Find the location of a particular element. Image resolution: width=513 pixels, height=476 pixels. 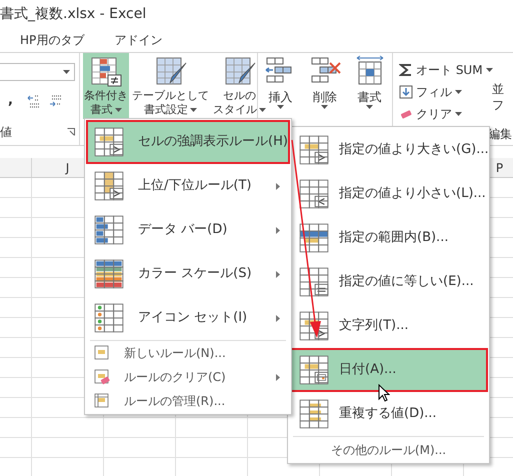

ribbon-button: 条件付き 書式 is located at coordinates (106, 86).